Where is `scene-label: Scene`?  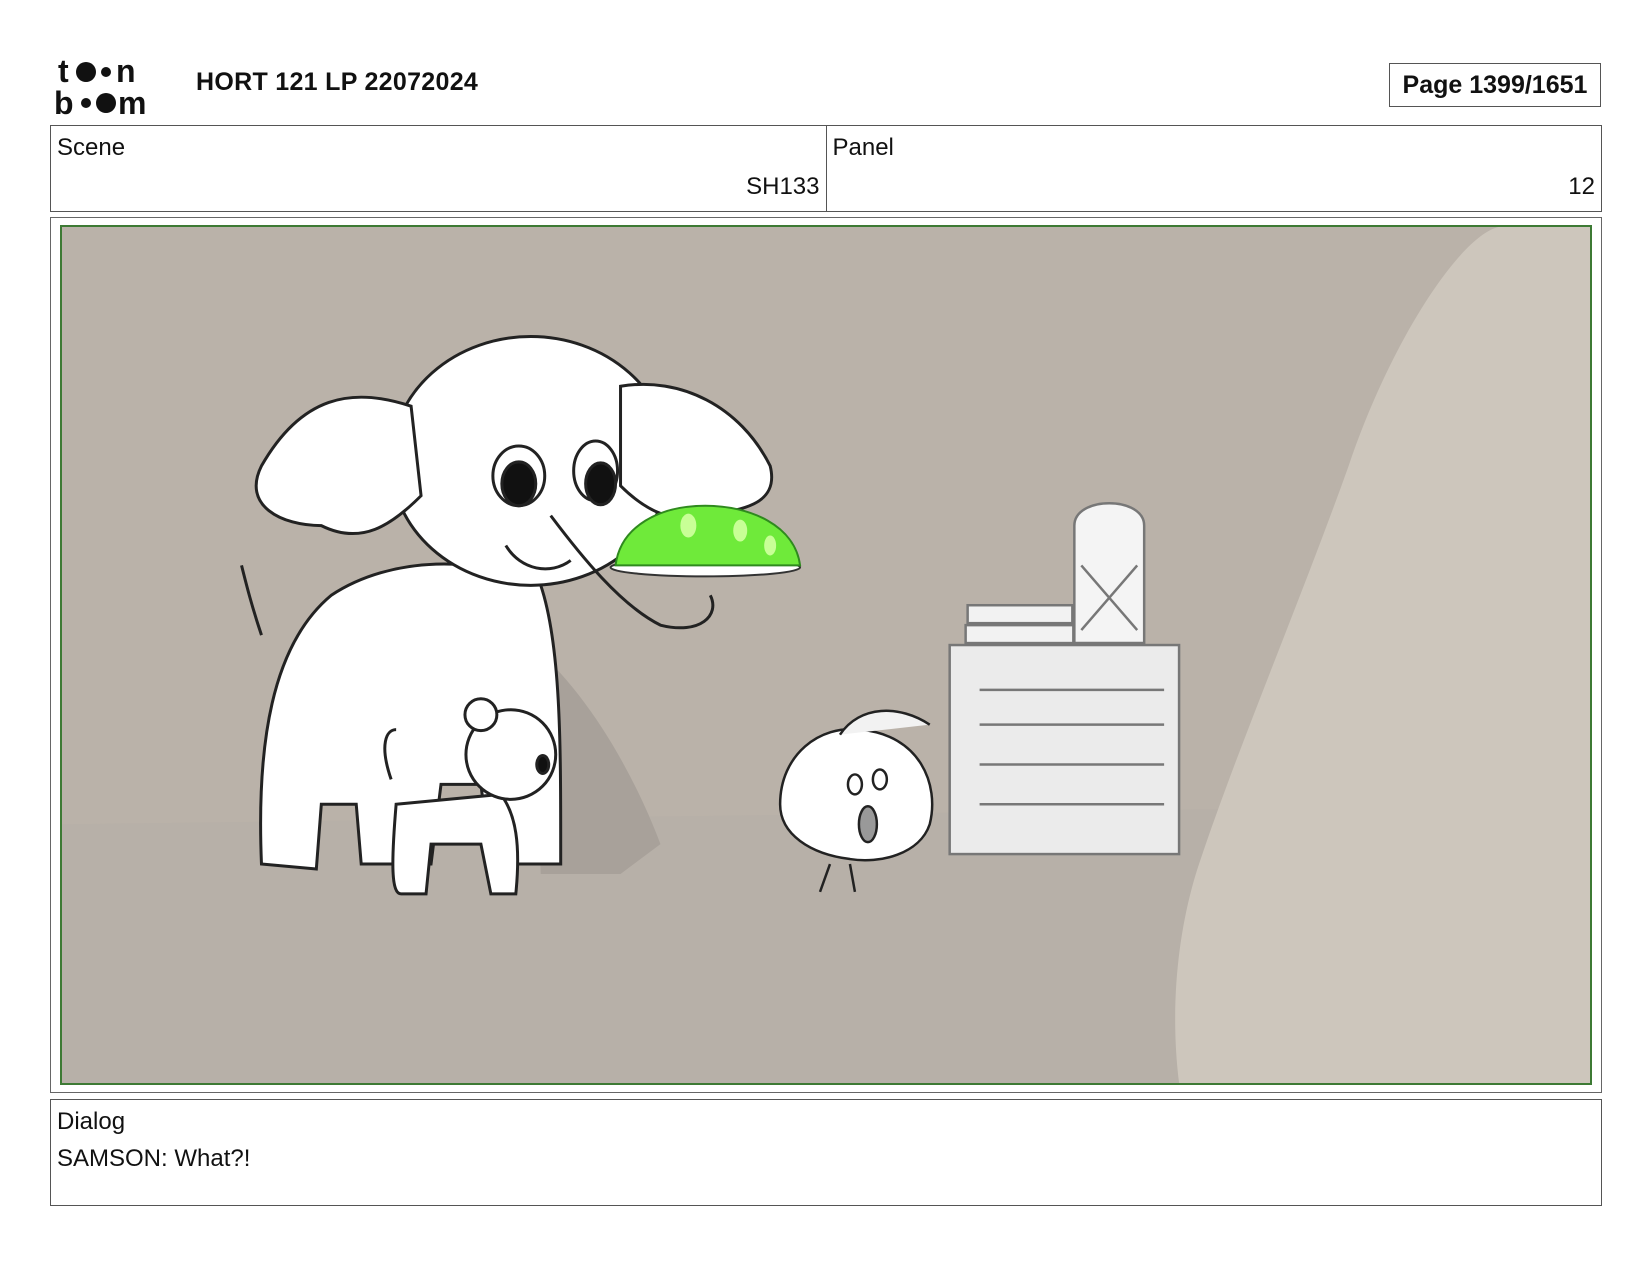
scene-label: Scene is located at coordinates (91, 147).